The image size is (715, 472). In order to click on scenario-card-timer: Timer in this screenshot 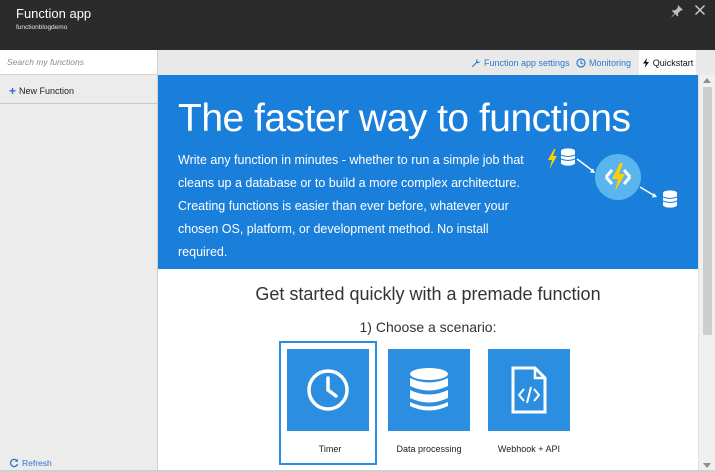, I will do `click(328, 403)`.